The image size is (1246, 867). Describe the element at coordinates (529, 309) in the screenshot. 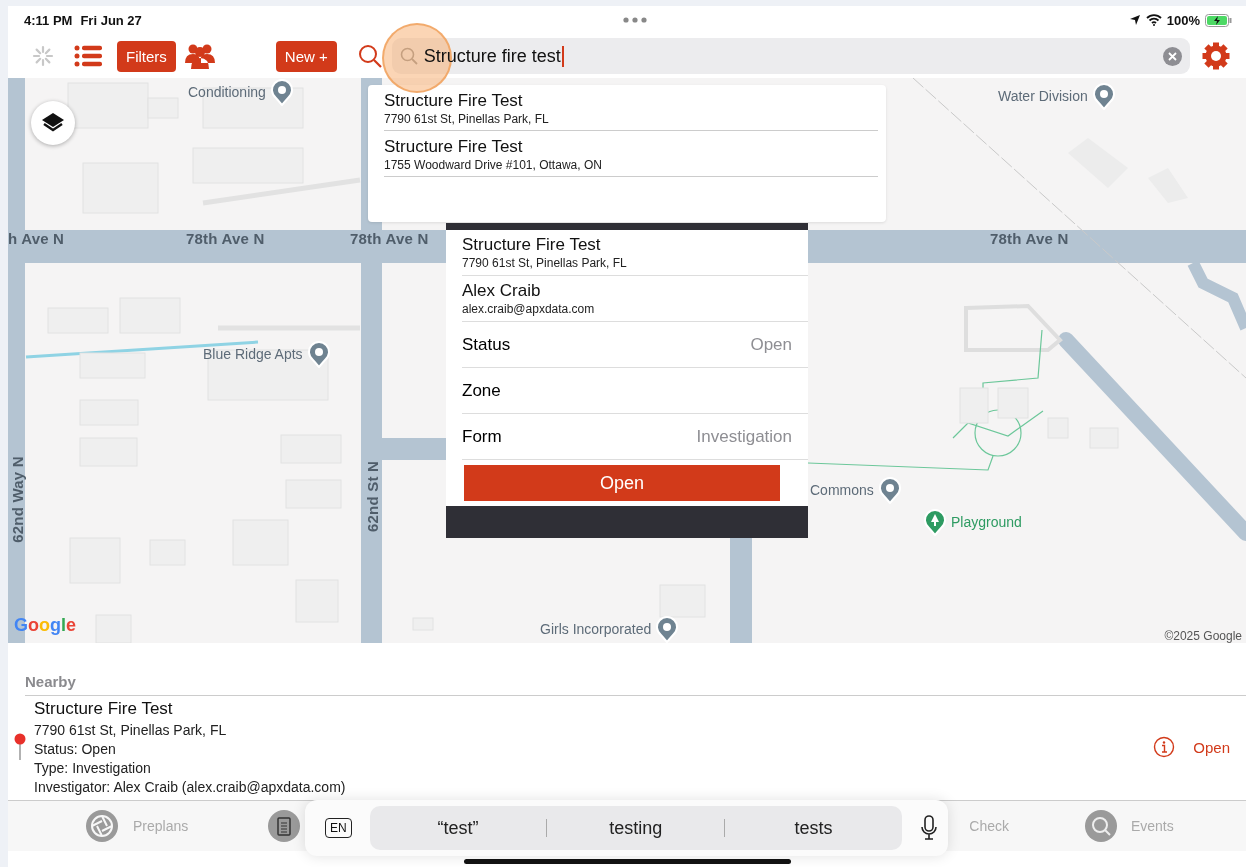

I see `investigator-email: alex.craib@apxdata.com` at that location.